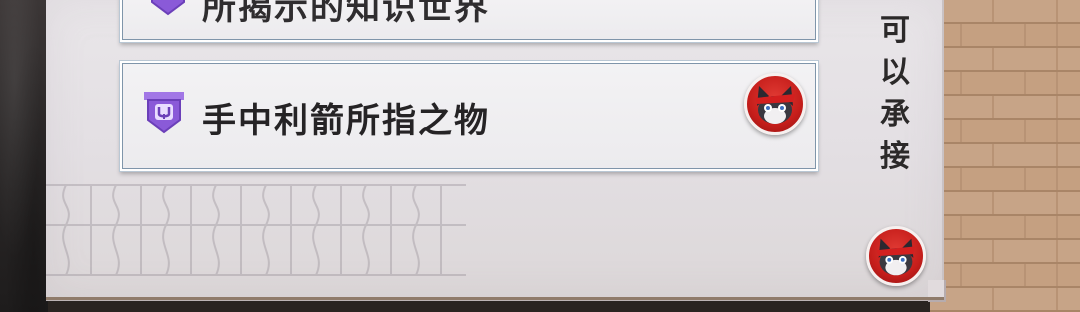 This screenshot has height=312, width=1080. What do you see at coordinates (24, 156) in the screenshot?
I see `left-background` at bounding box center [24, 156].